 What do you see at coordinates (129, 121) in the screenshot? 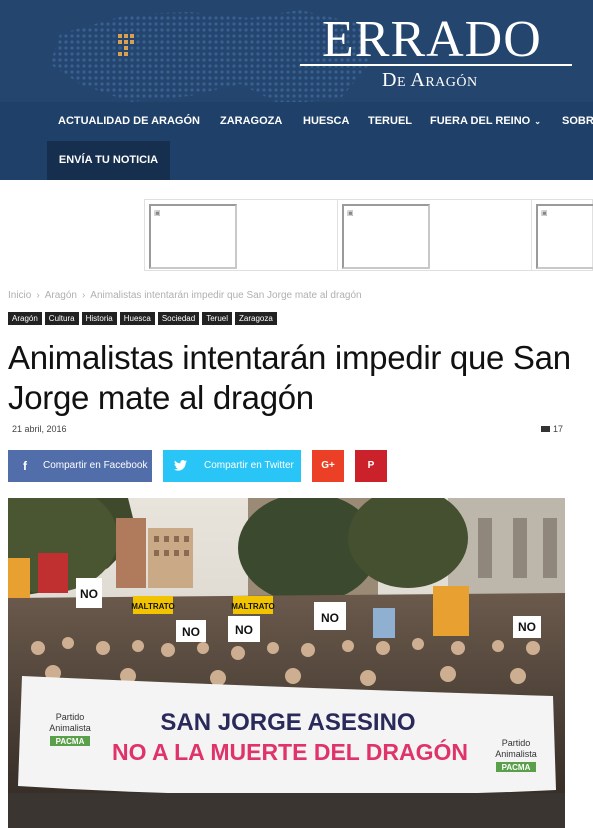
I see `nav-item-actualidad: ACTUALIDAD DE ARAGÓN` at bounding box center [129, 121].